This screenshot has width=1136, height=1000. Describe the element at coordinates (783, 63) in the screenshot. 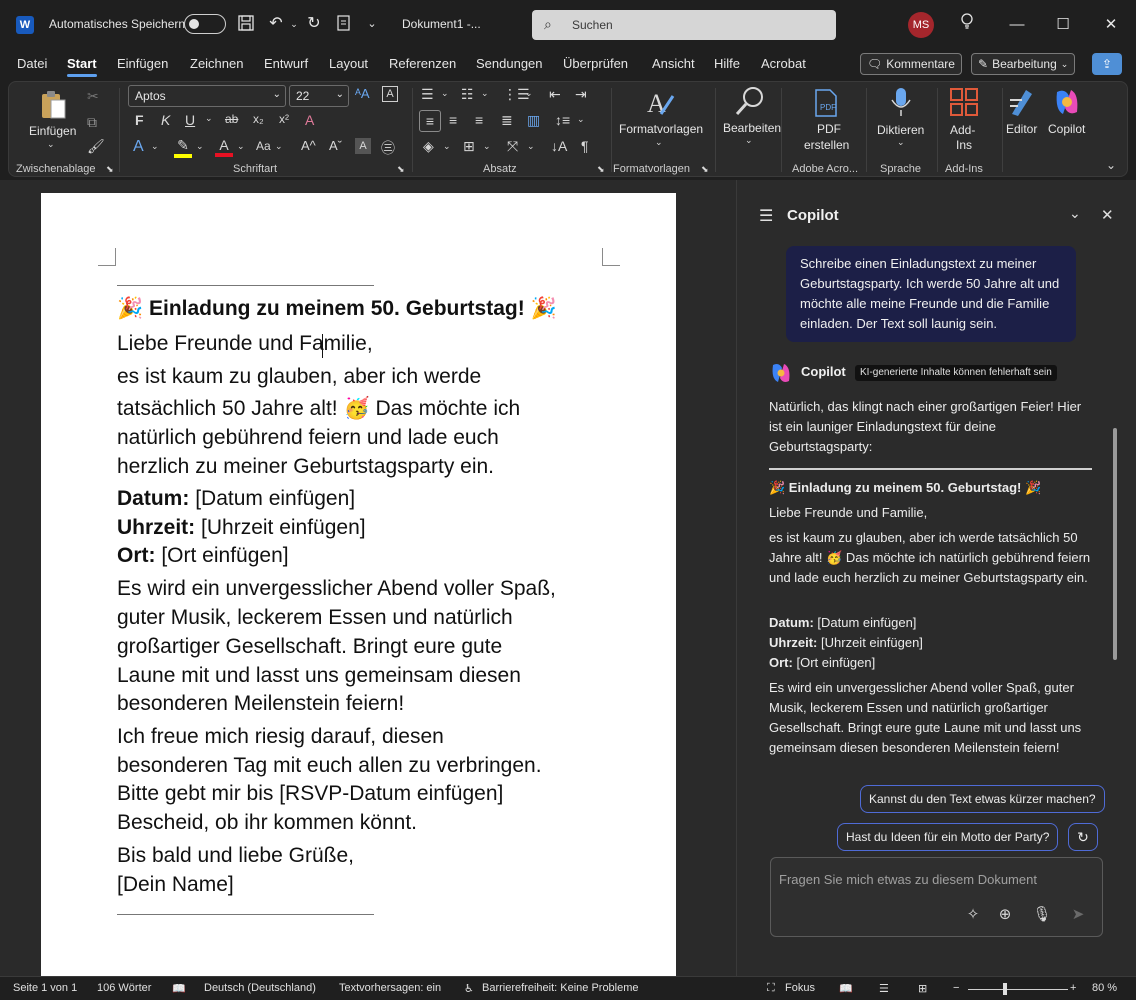

I see `tab-acrobat: Acrobat` at that location.